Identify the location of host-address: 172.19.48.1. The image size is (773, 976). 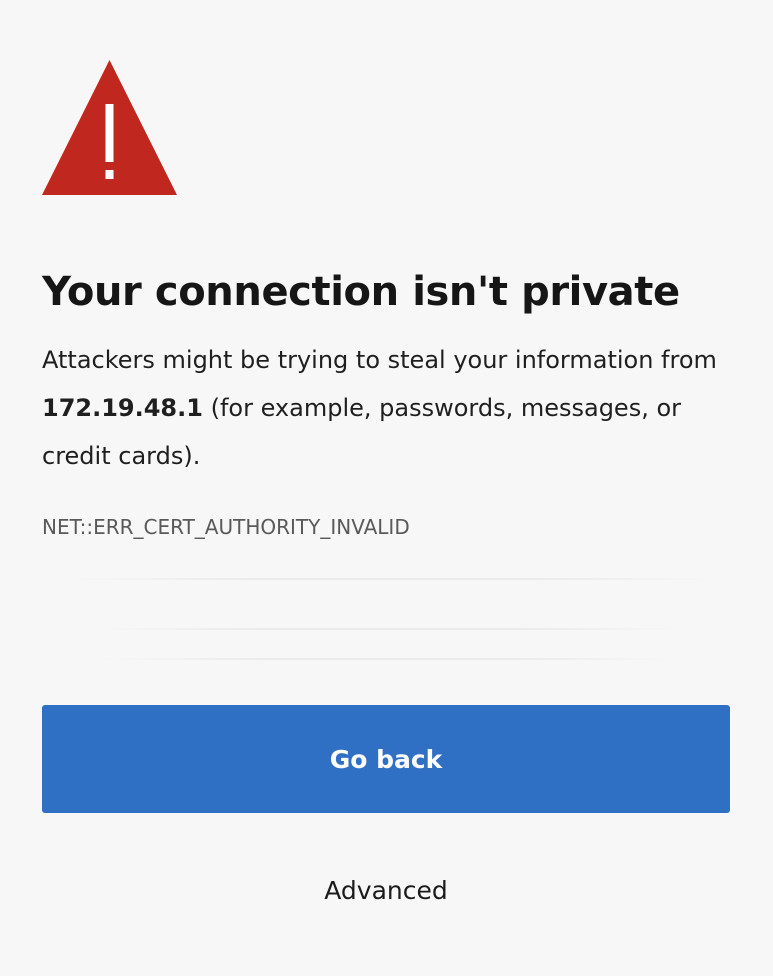
(122, 408).